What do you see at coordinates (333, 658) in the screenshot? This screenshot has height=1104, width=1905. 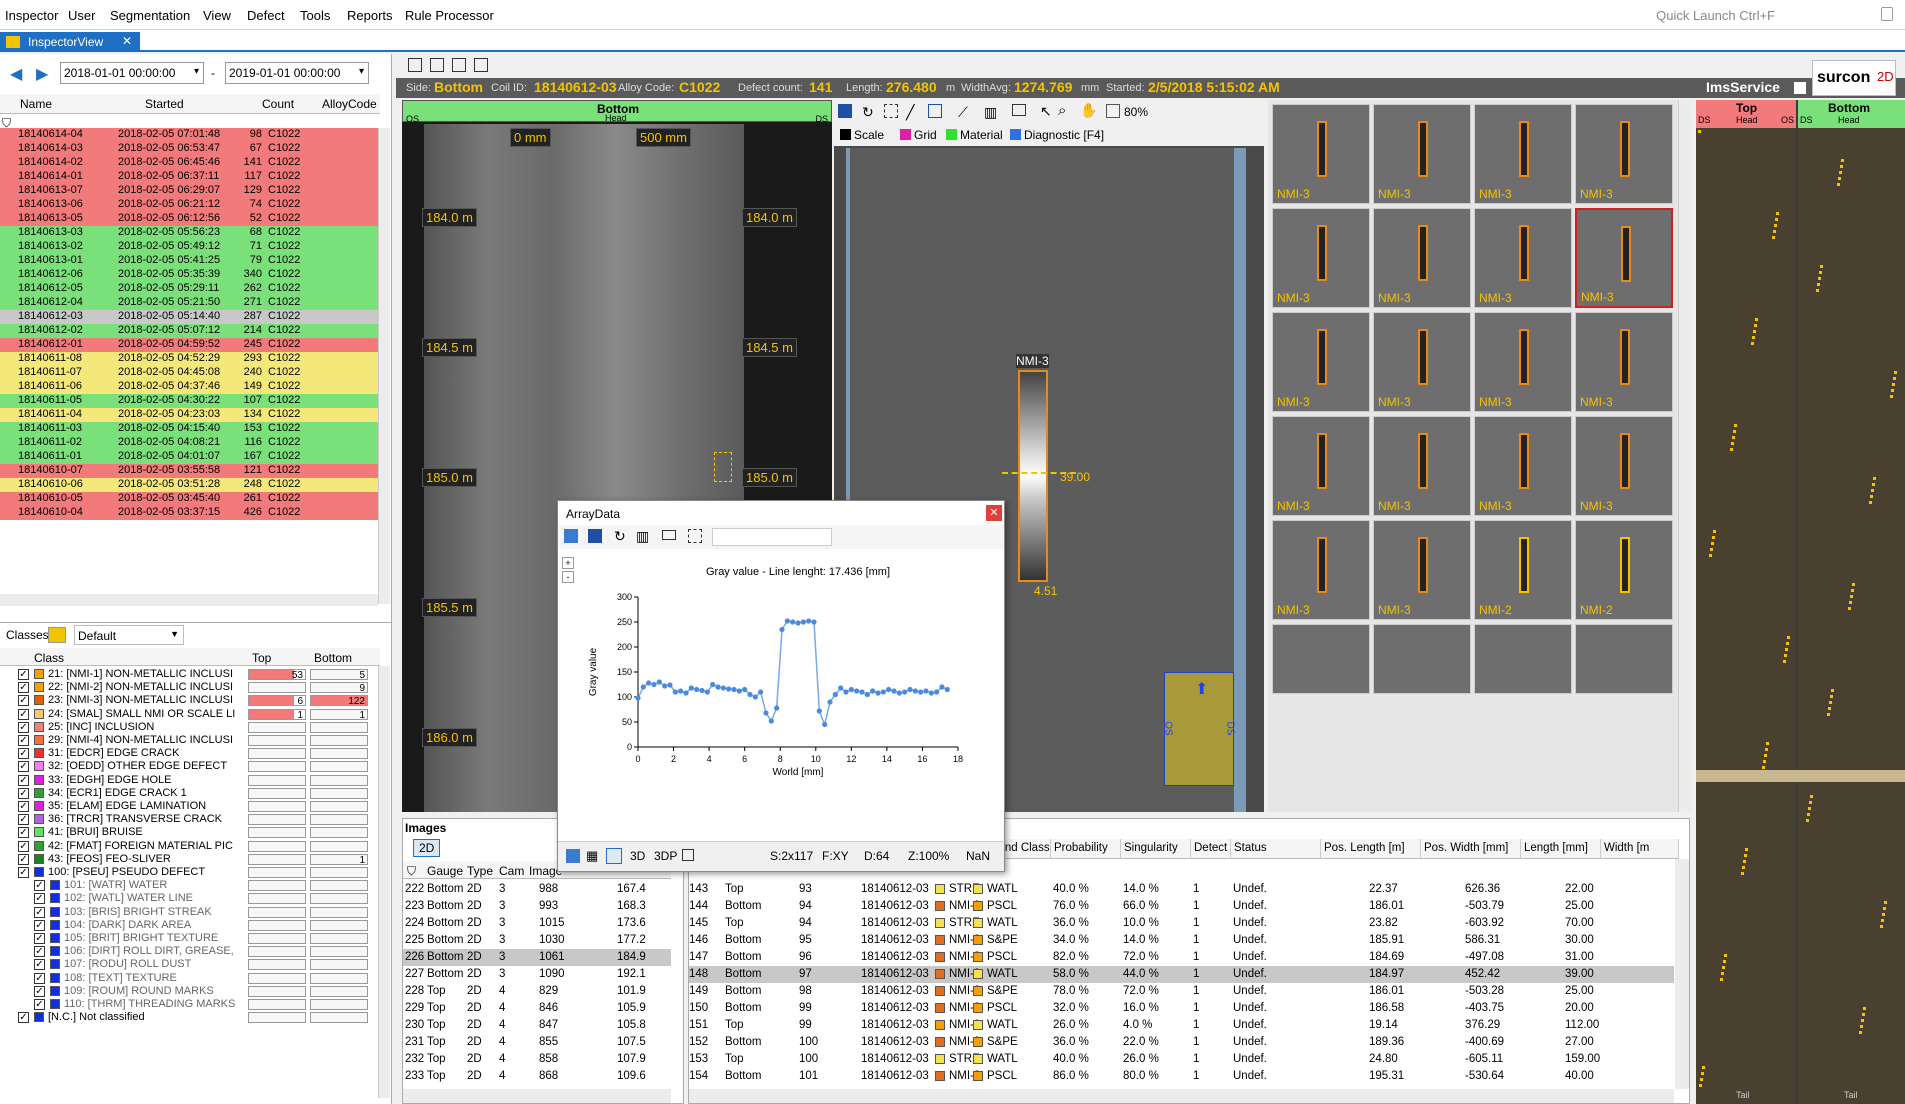 I see `col-bottom: Bottom` at bounding box center [333, 658].